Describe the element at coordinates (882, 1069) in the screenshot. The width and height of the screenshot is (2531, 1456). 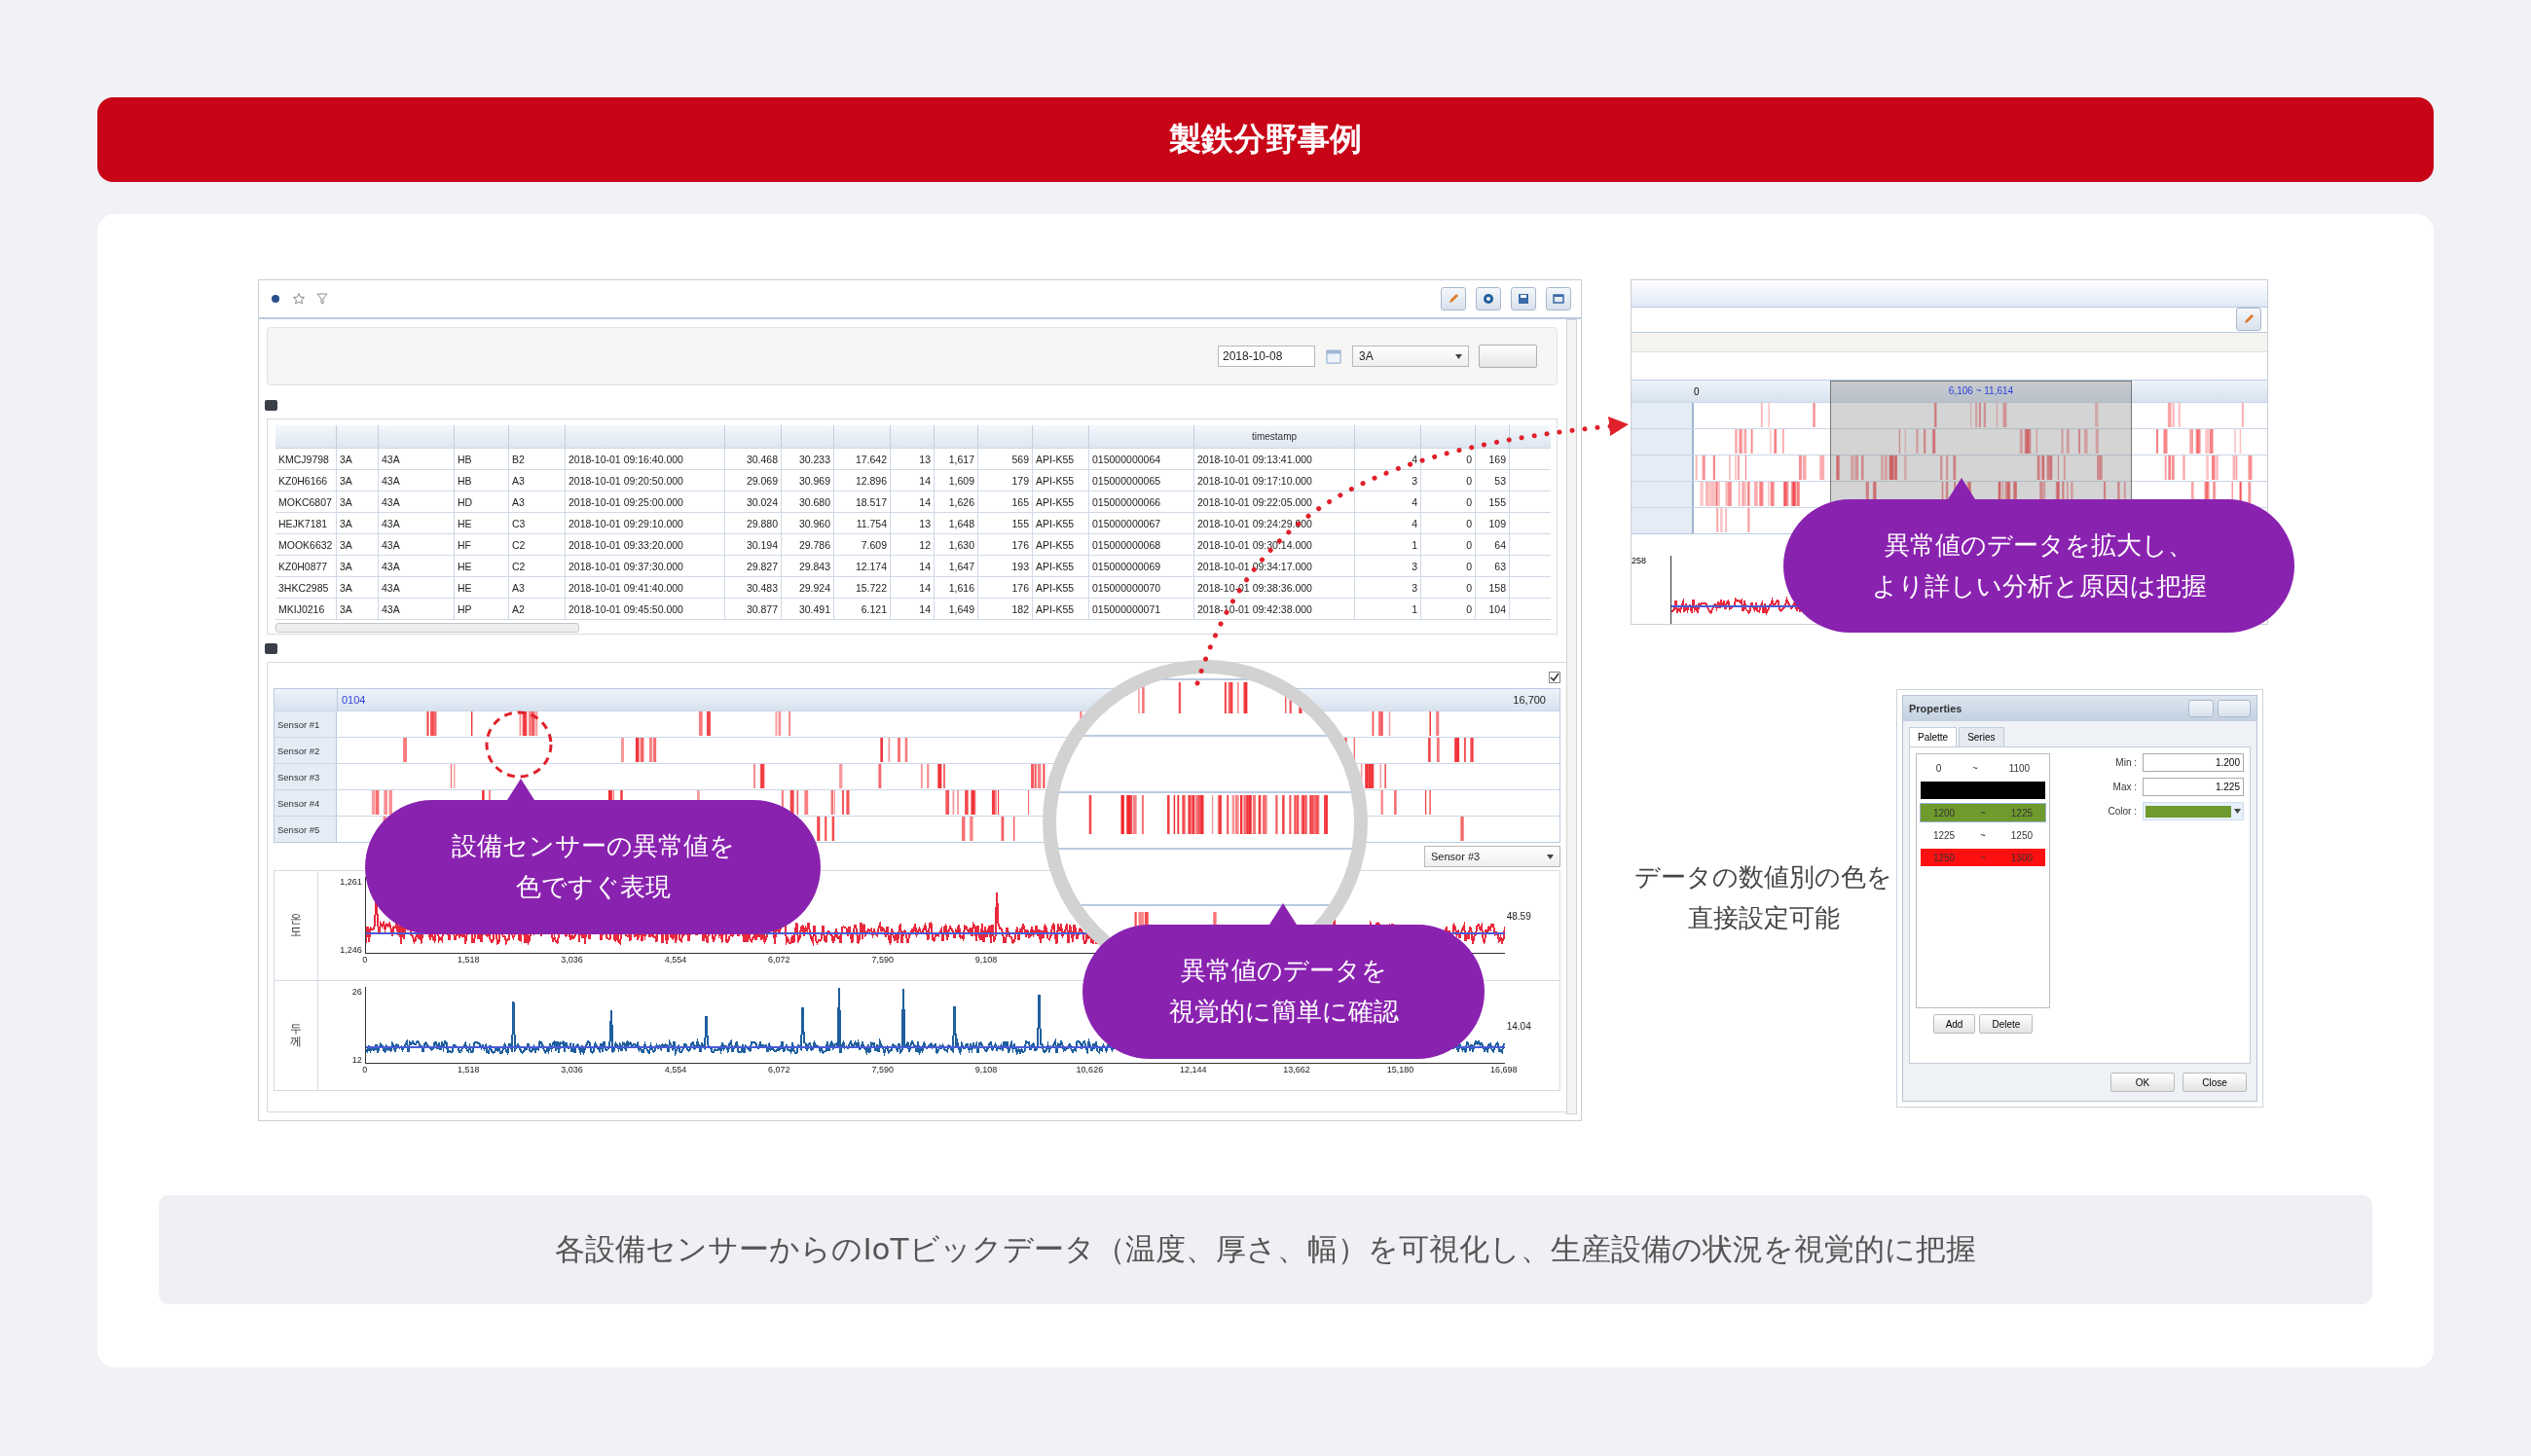
I see `x-tick: 7,590` at that location.